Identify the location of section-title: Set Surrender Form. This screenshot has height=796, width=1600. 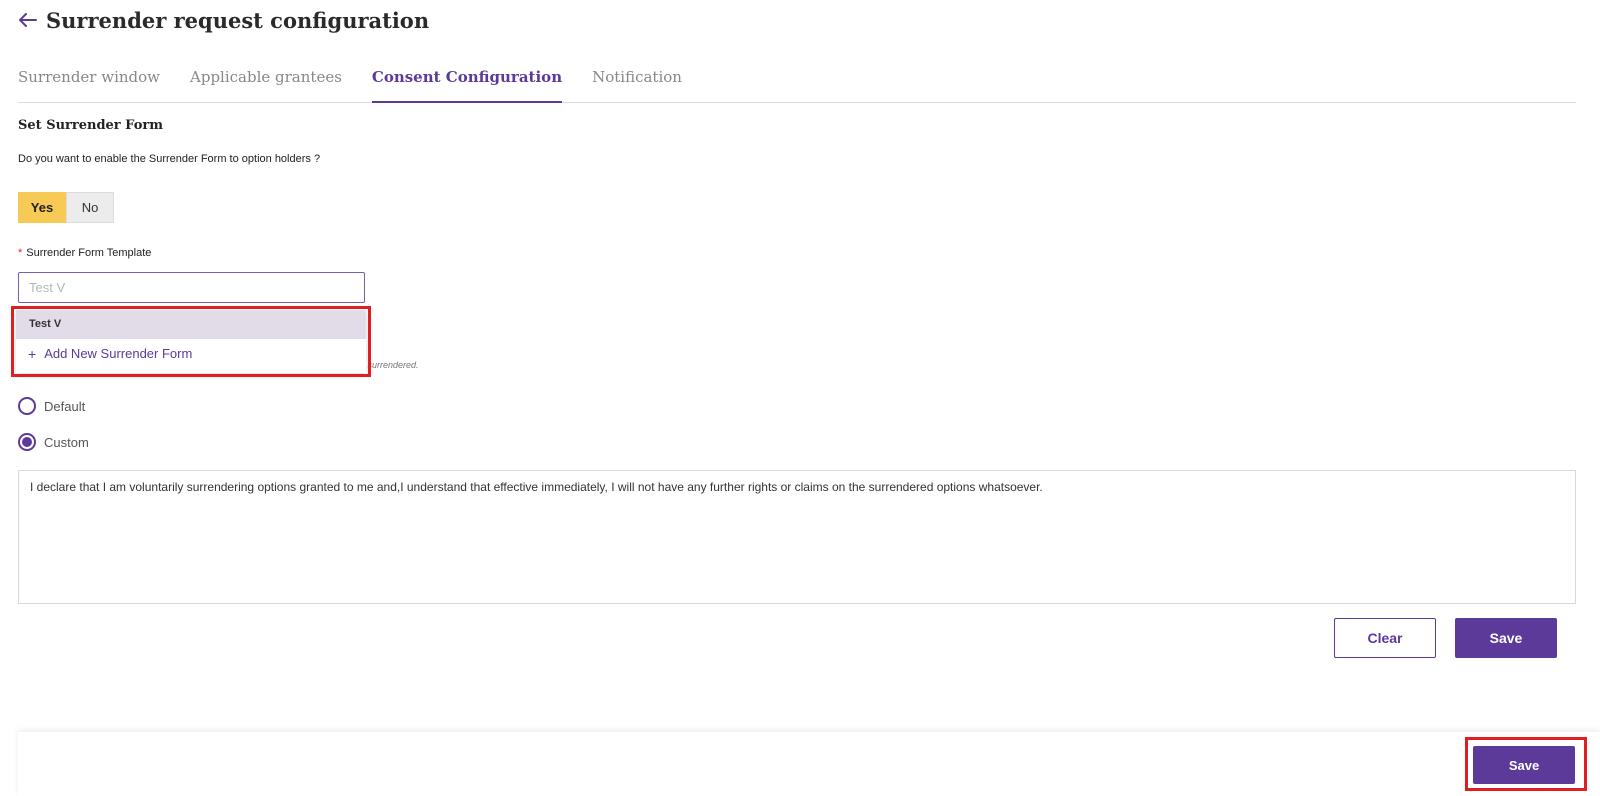
(90, 125).